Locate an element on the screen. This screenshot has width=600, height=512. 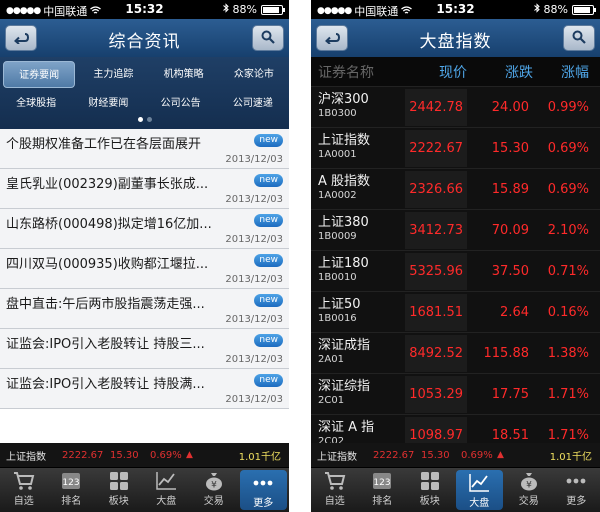
category-tab: 众家论市 is located at coordinates (254, 74).